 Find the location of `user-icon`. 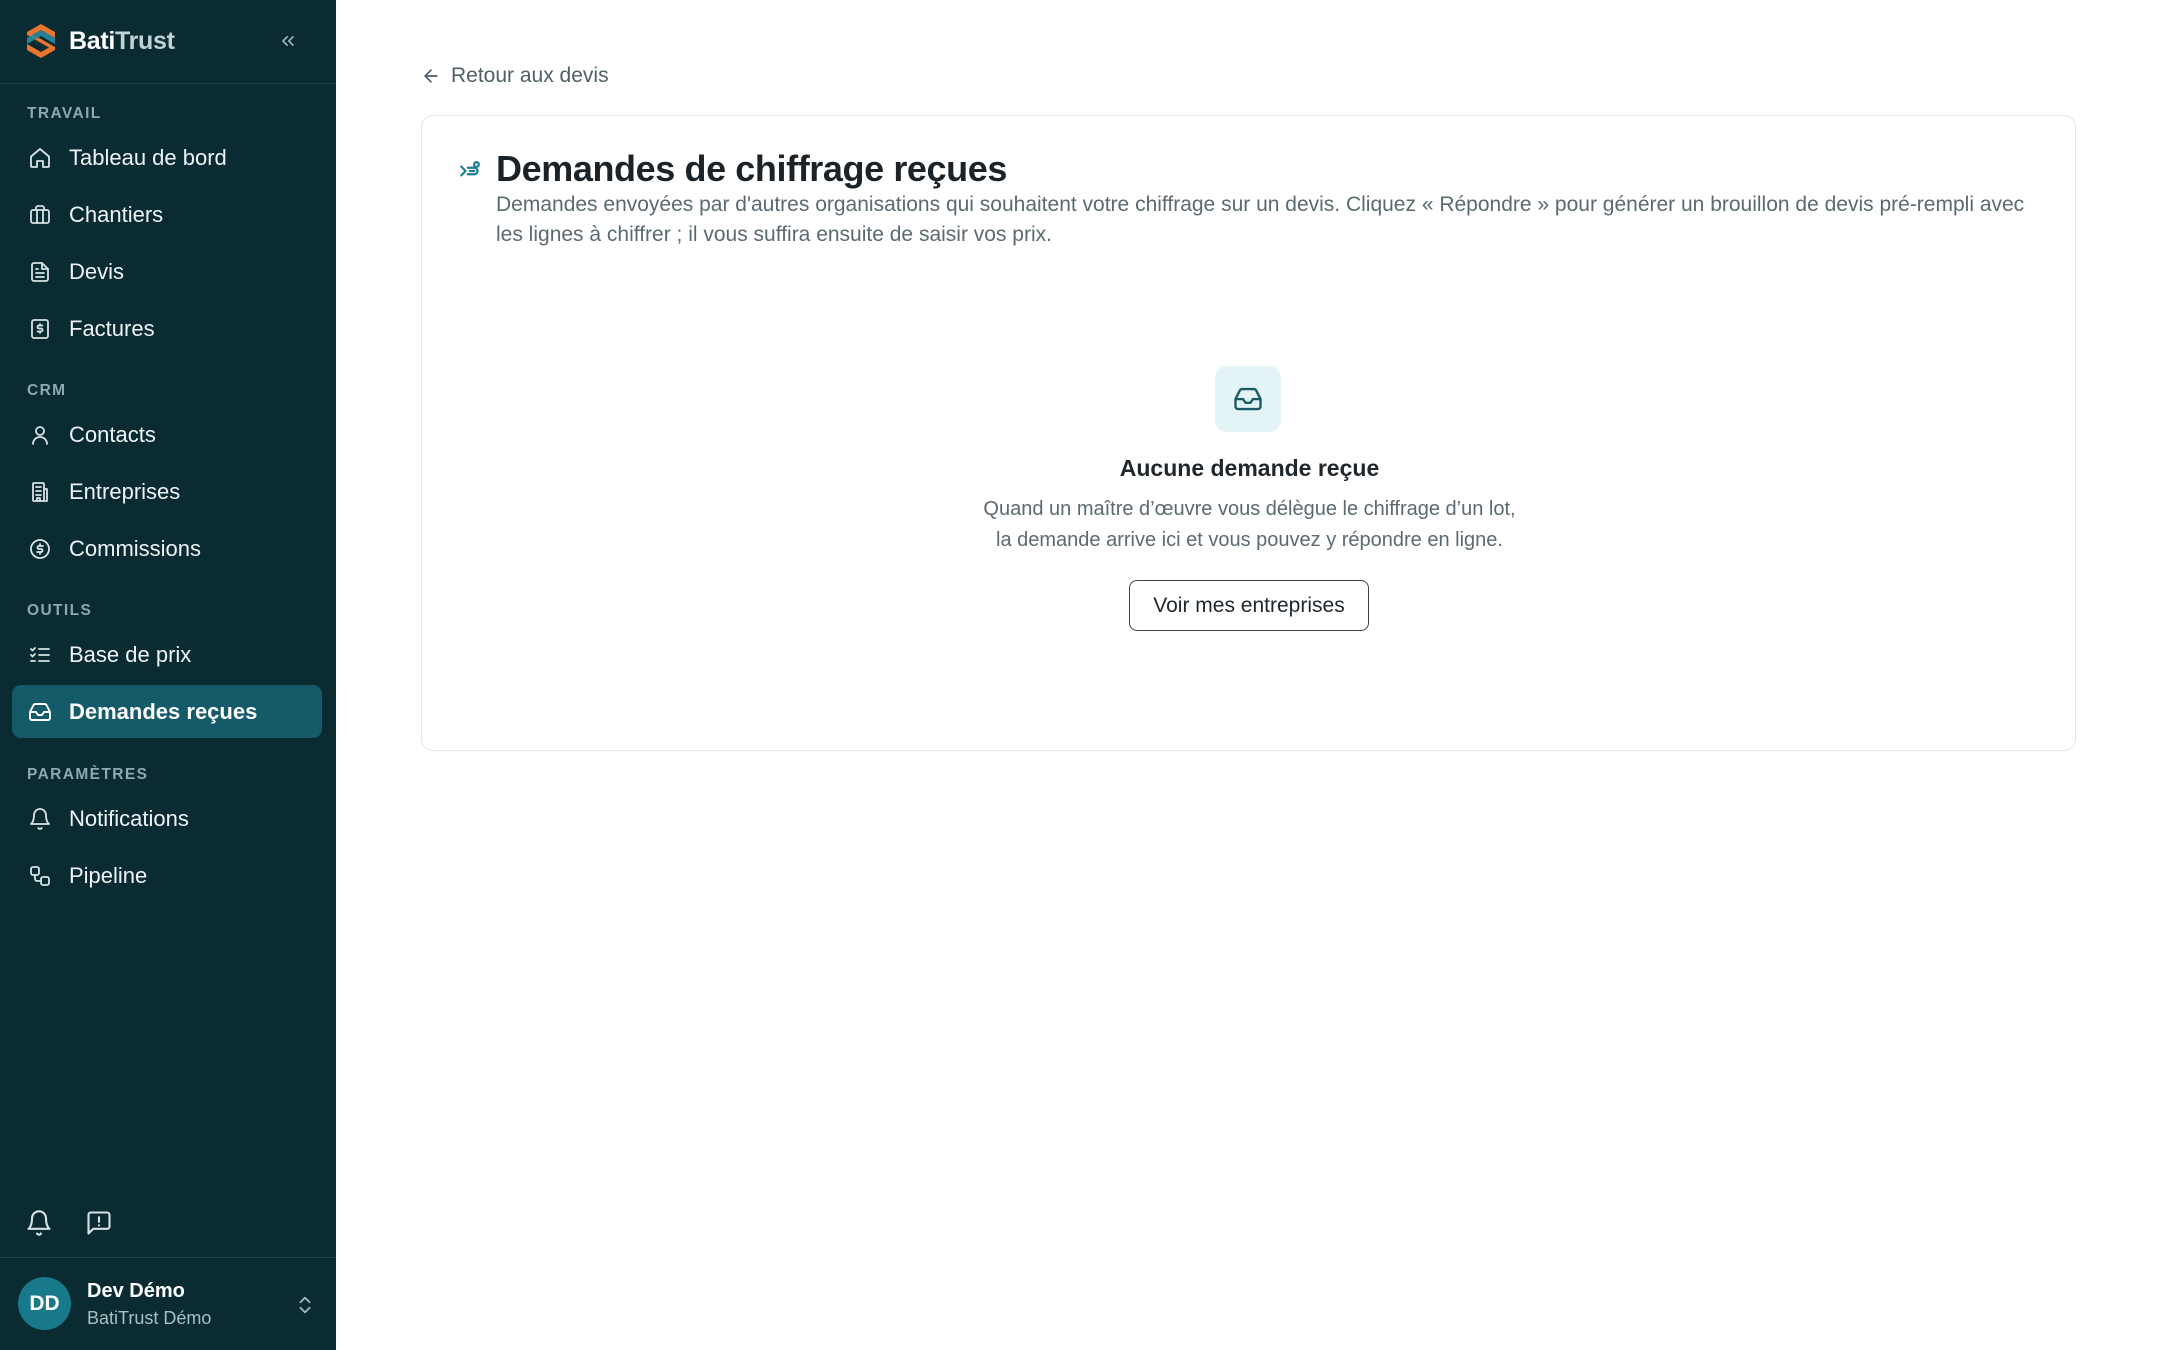

user-icon is located at coordinates (40, 435).